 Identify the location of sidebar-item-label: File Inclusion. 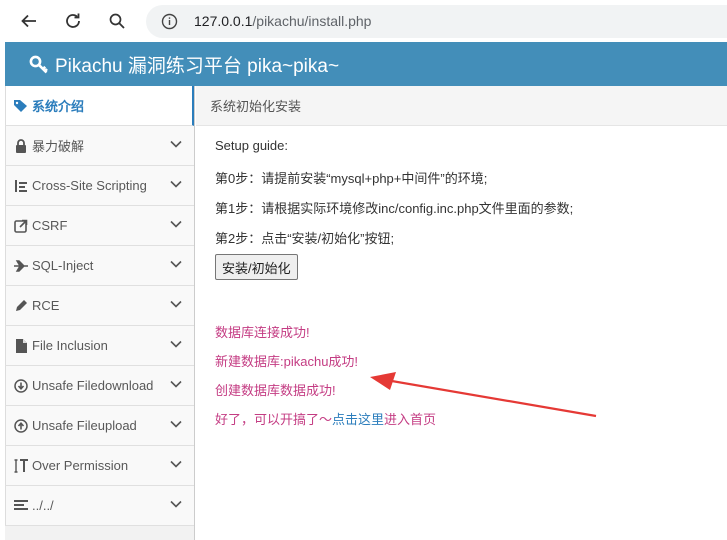
(70, 345).